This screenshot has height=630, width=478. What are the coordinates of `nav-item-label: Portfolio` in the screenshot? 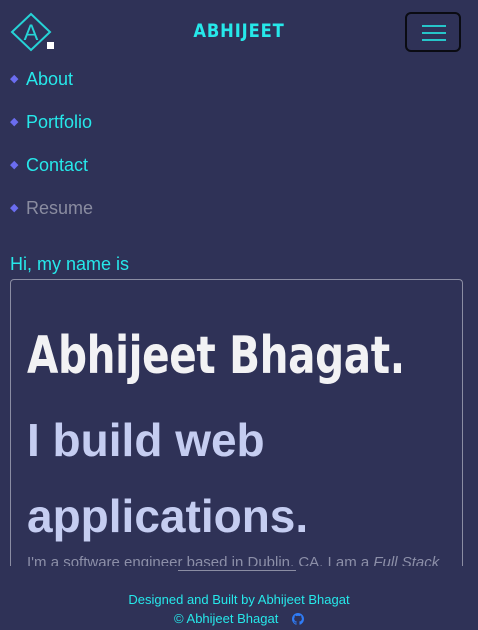 It's located at (59, 122).